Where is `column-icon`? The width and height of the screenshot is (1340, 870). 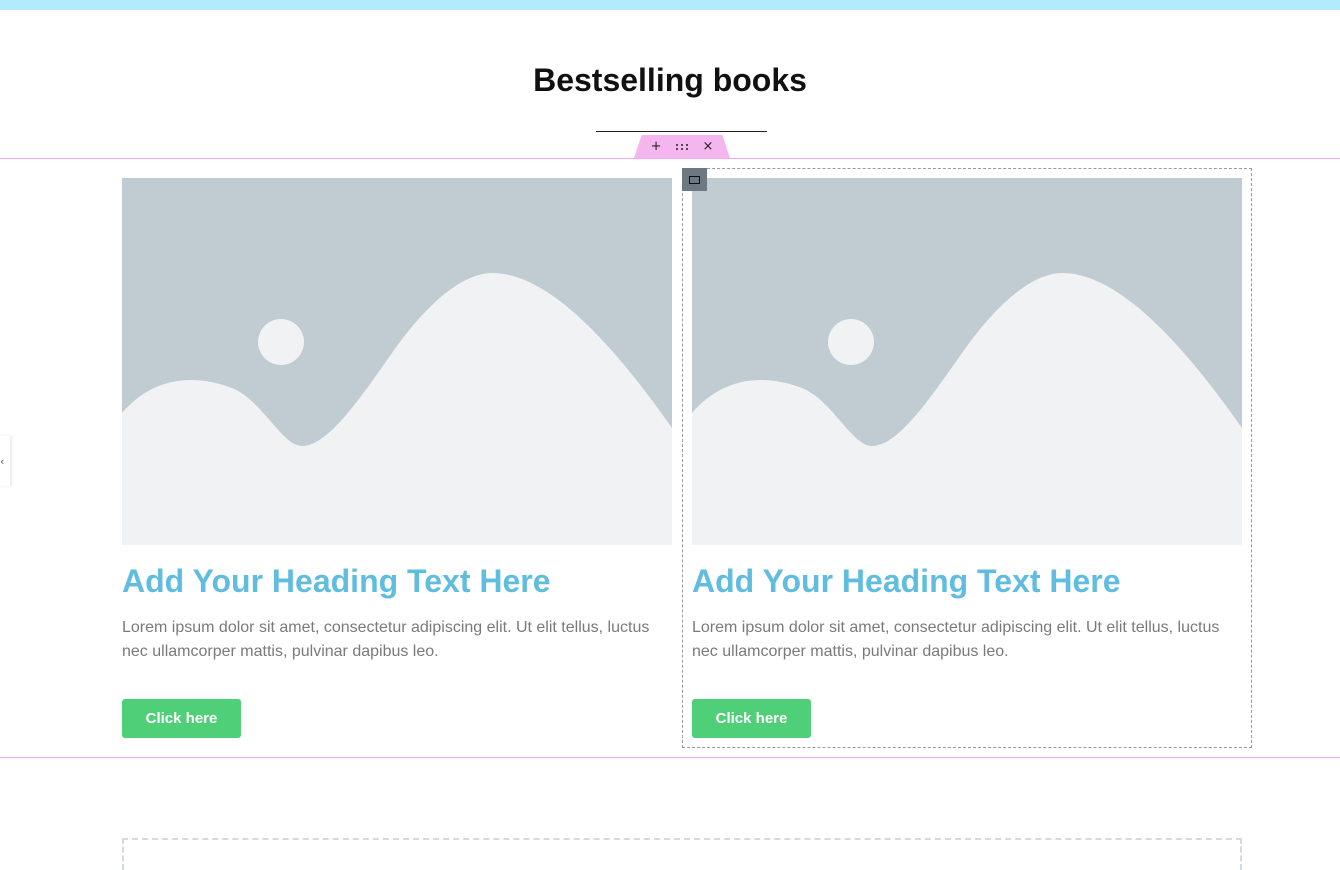 column-icon is located at coordinates (694, 179).